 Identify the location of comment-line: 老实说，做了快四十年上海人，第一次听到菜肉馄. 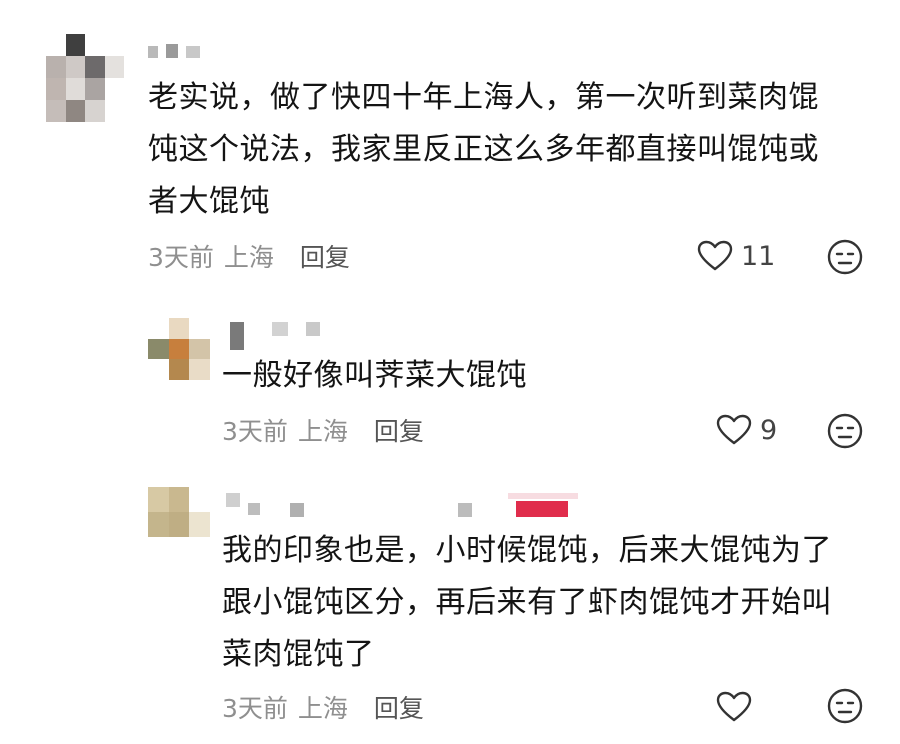
(483, 97).